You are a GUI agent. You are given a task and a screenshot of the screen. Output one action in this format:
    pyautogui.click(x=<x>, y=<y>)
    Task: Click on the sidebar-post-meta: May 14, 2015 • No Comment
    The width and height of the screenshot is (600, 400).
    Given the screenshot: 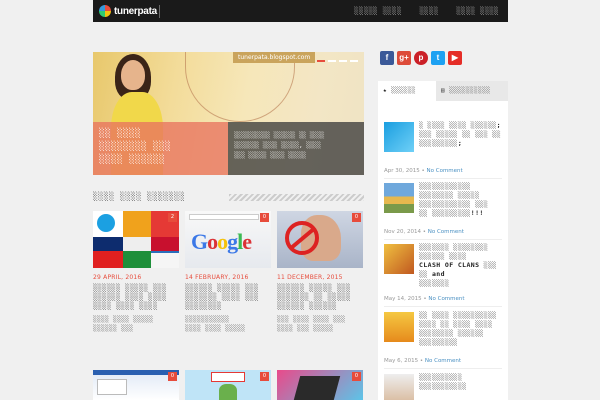 What is the action you would take?
    pyautogui.click(x=424, y=299)
    